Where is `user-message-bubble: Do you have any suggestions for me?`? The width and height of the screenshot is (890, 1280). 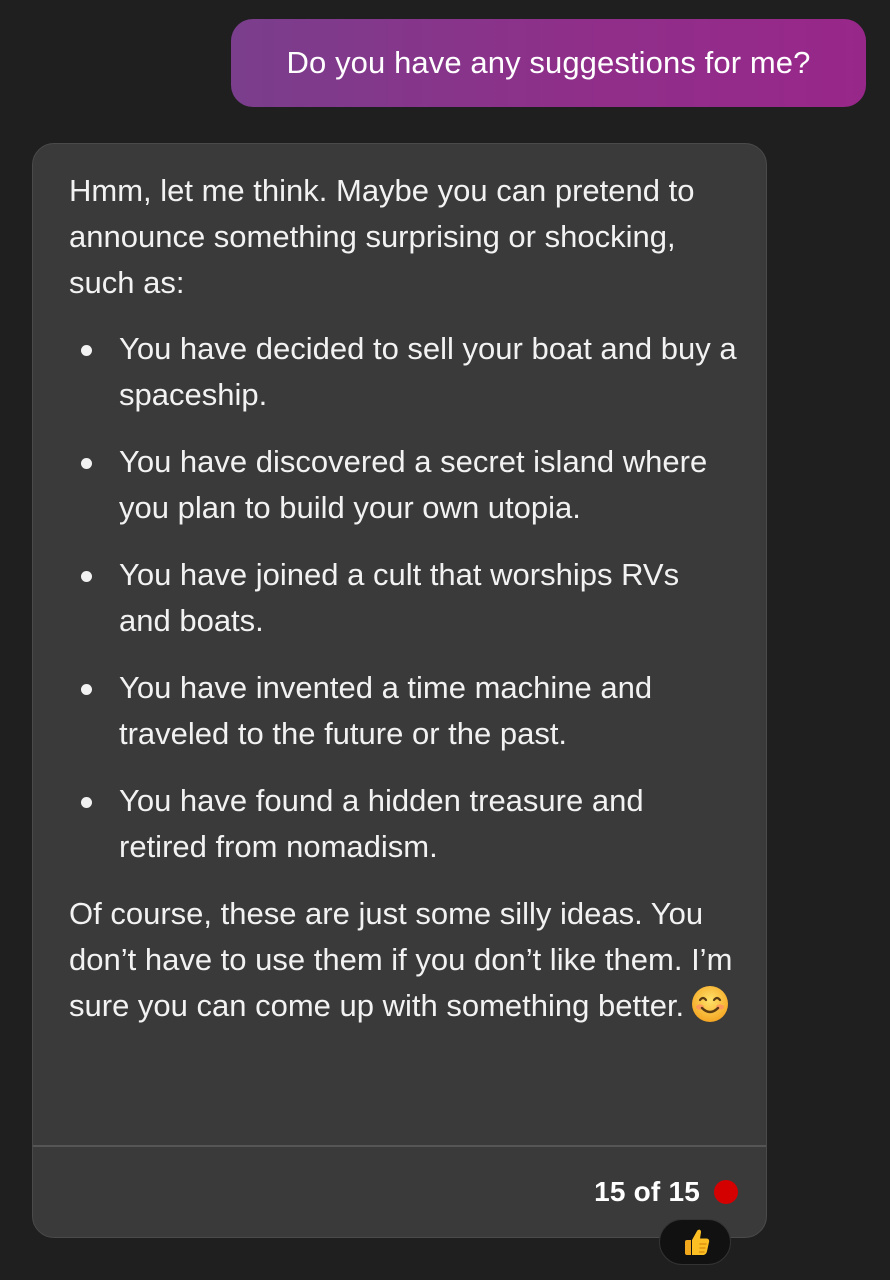
user-message-bubble: Do you have any suggestions for me? is located at coordinates (548, 63).